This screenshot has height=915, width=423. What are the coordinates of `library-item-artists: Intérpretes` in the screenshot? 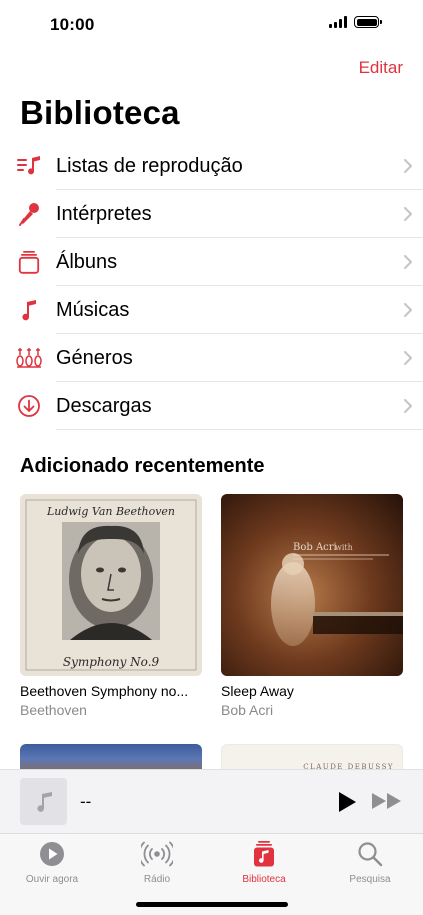 It's located at (211, 214).